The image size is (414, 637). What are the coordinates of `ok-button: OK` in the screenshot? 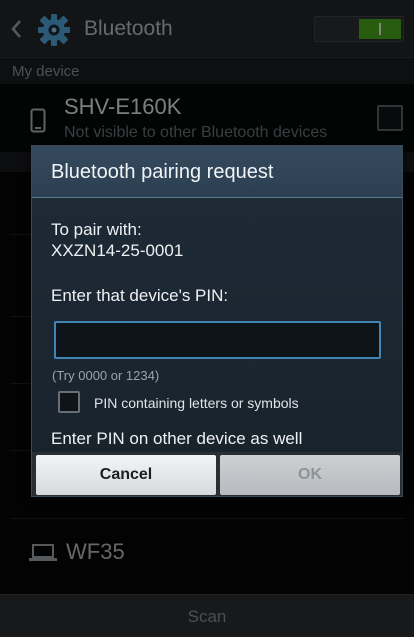 It's located at (310, 475).